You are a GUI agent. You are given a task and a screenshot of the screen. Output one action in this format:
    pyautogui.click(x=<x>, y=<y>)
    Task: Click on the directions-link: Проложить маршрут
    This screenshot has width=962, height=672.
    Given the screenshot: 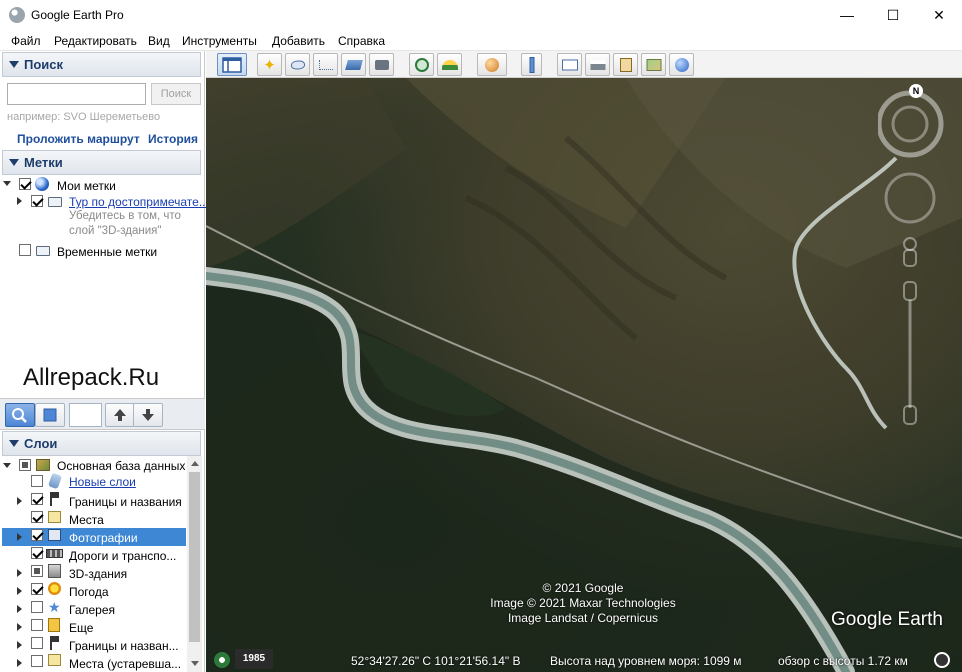 What is the action you would take?
    pyautogui.click(x=78, y=139)
    